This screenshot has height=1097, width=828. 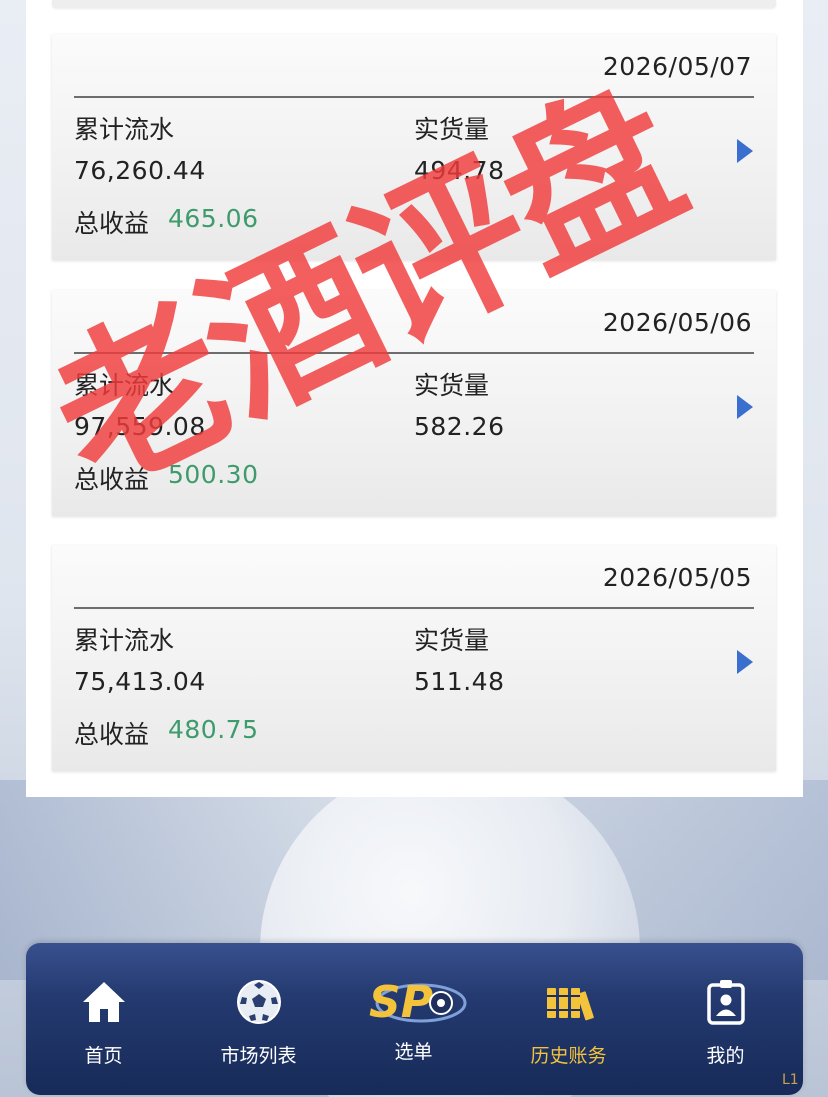 What do you see at coordinates (459, 681) in the screenshot?
I see `actual-volume-value: 511.48` at bounding box center [459, 681].